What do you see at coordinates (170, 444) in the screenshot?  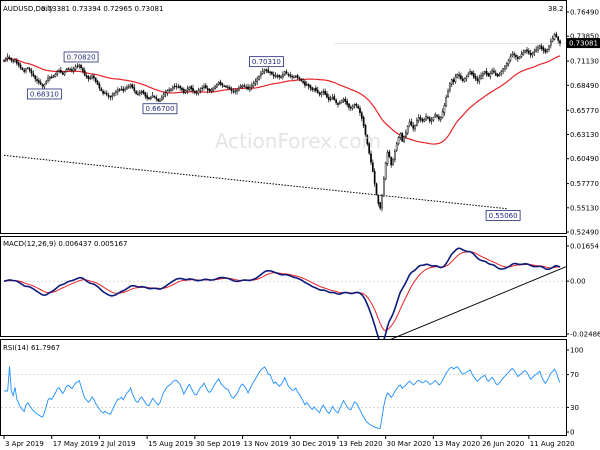 I see `x-tick-label: 15 Aug 2019` at bounding box center [170, 444].